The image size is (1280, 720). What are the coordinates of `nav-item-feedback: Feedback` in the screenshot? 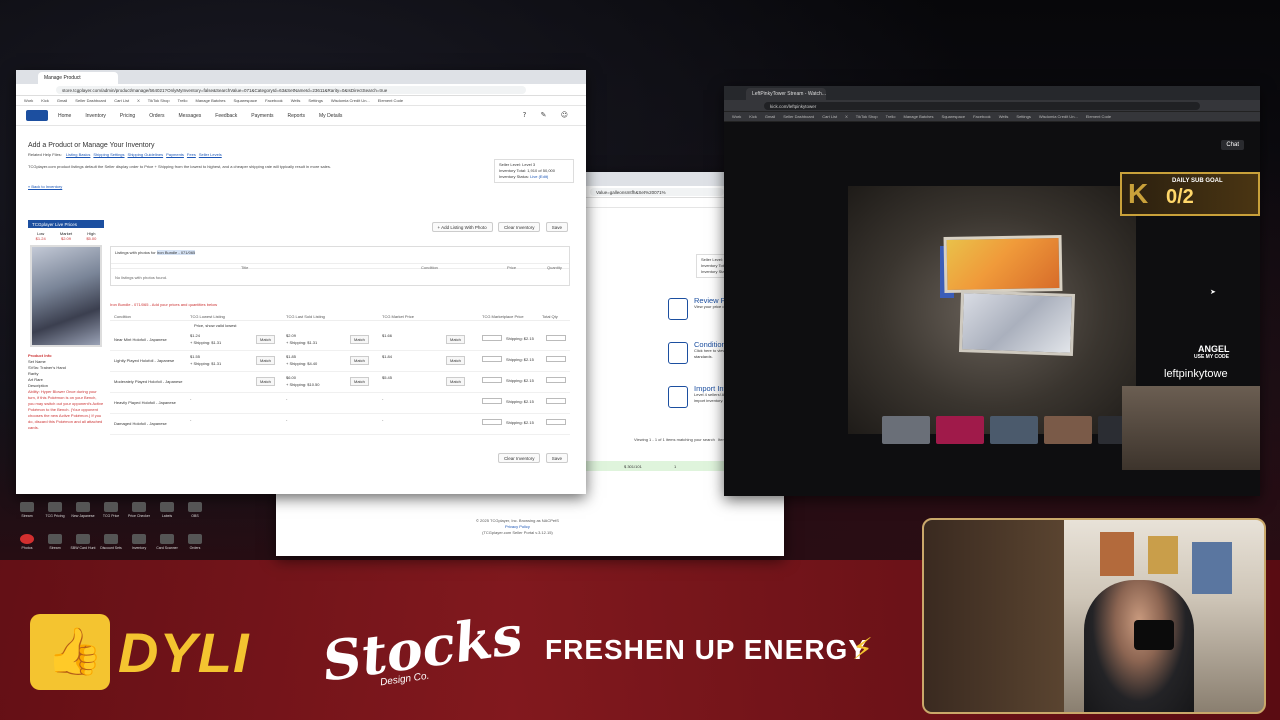 It's located at (226, 116).